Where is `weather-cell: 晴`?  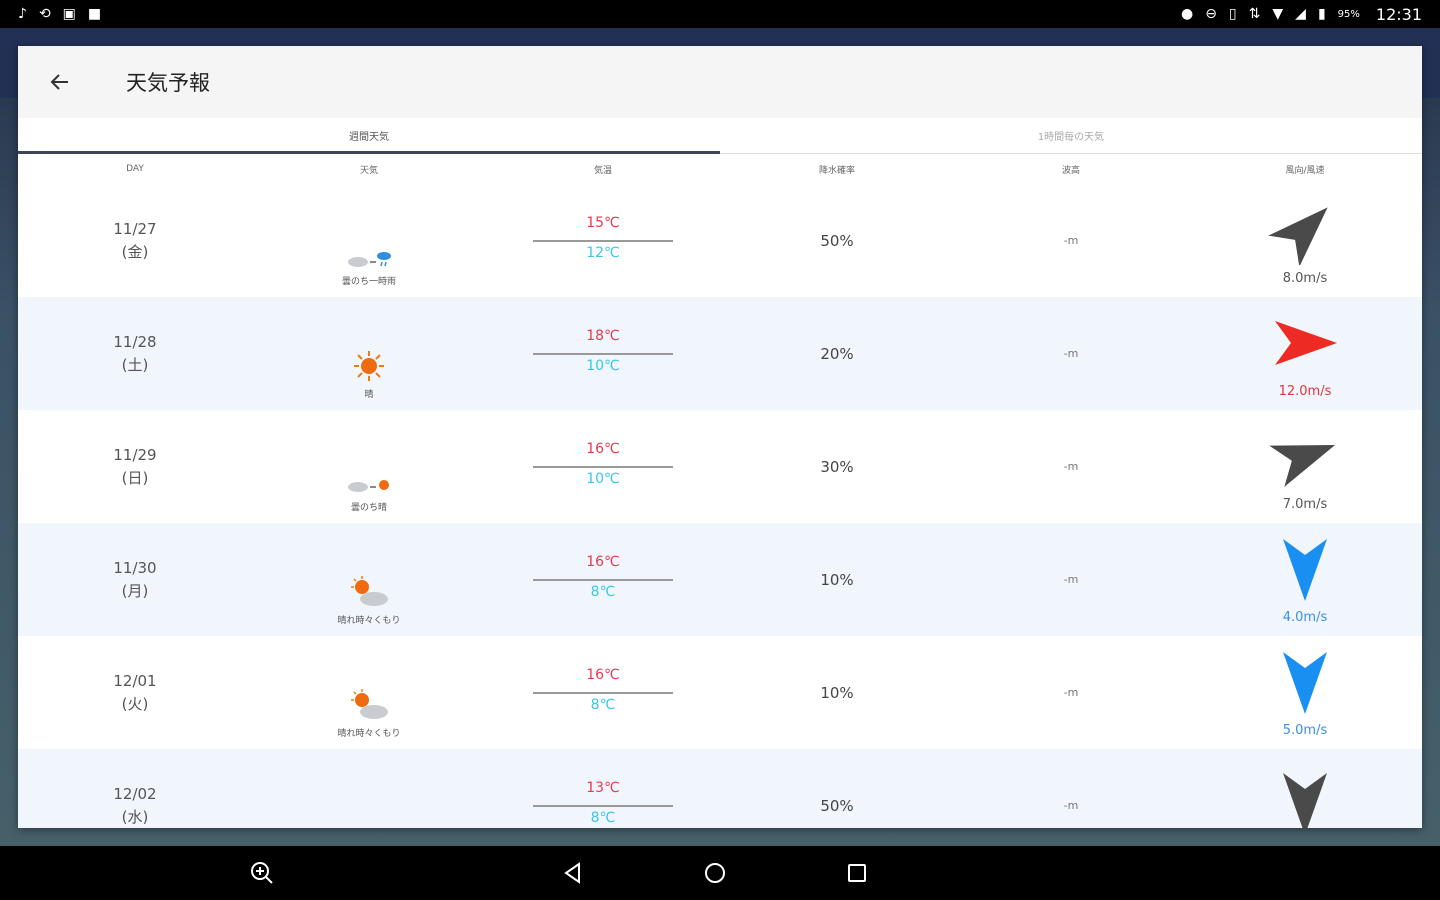
weather-cell: 晴 is located at coordinates (369, 353).